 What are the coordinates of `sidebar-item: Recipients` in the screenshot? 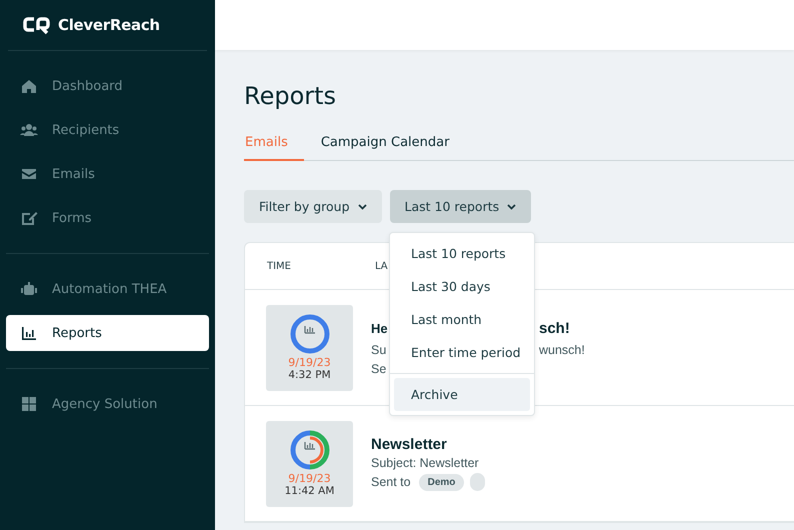 It's located at (107, 130).